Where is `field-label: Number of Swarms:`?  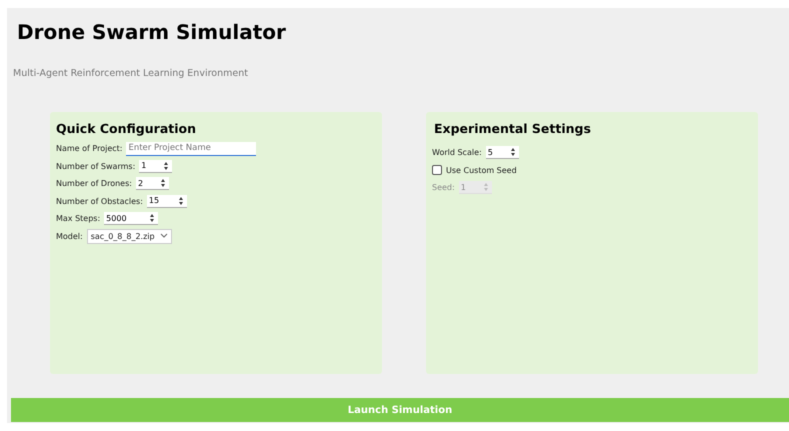
field-label: Number of Swarms: is located at coordinates (96, 166).